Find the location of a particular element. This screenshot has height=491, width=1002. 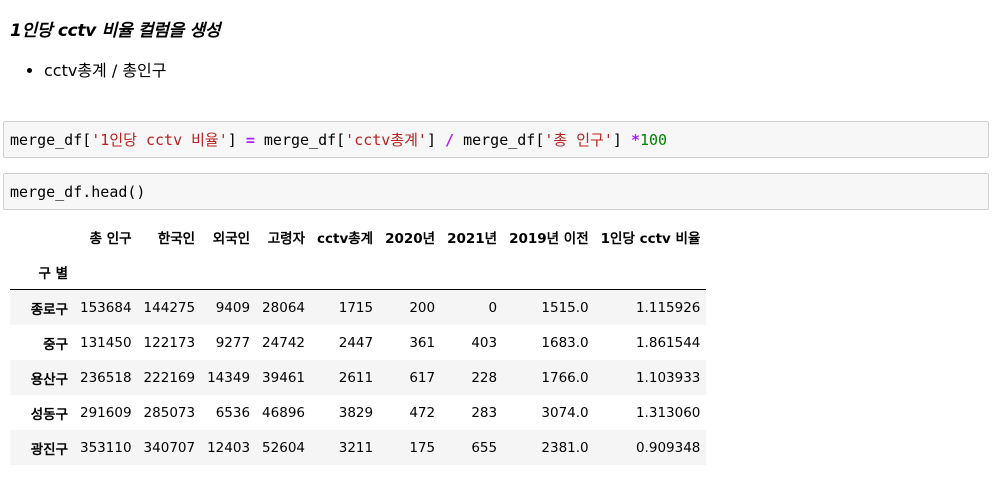

code-token: '총 인구' is located at coordinates (578, 140).